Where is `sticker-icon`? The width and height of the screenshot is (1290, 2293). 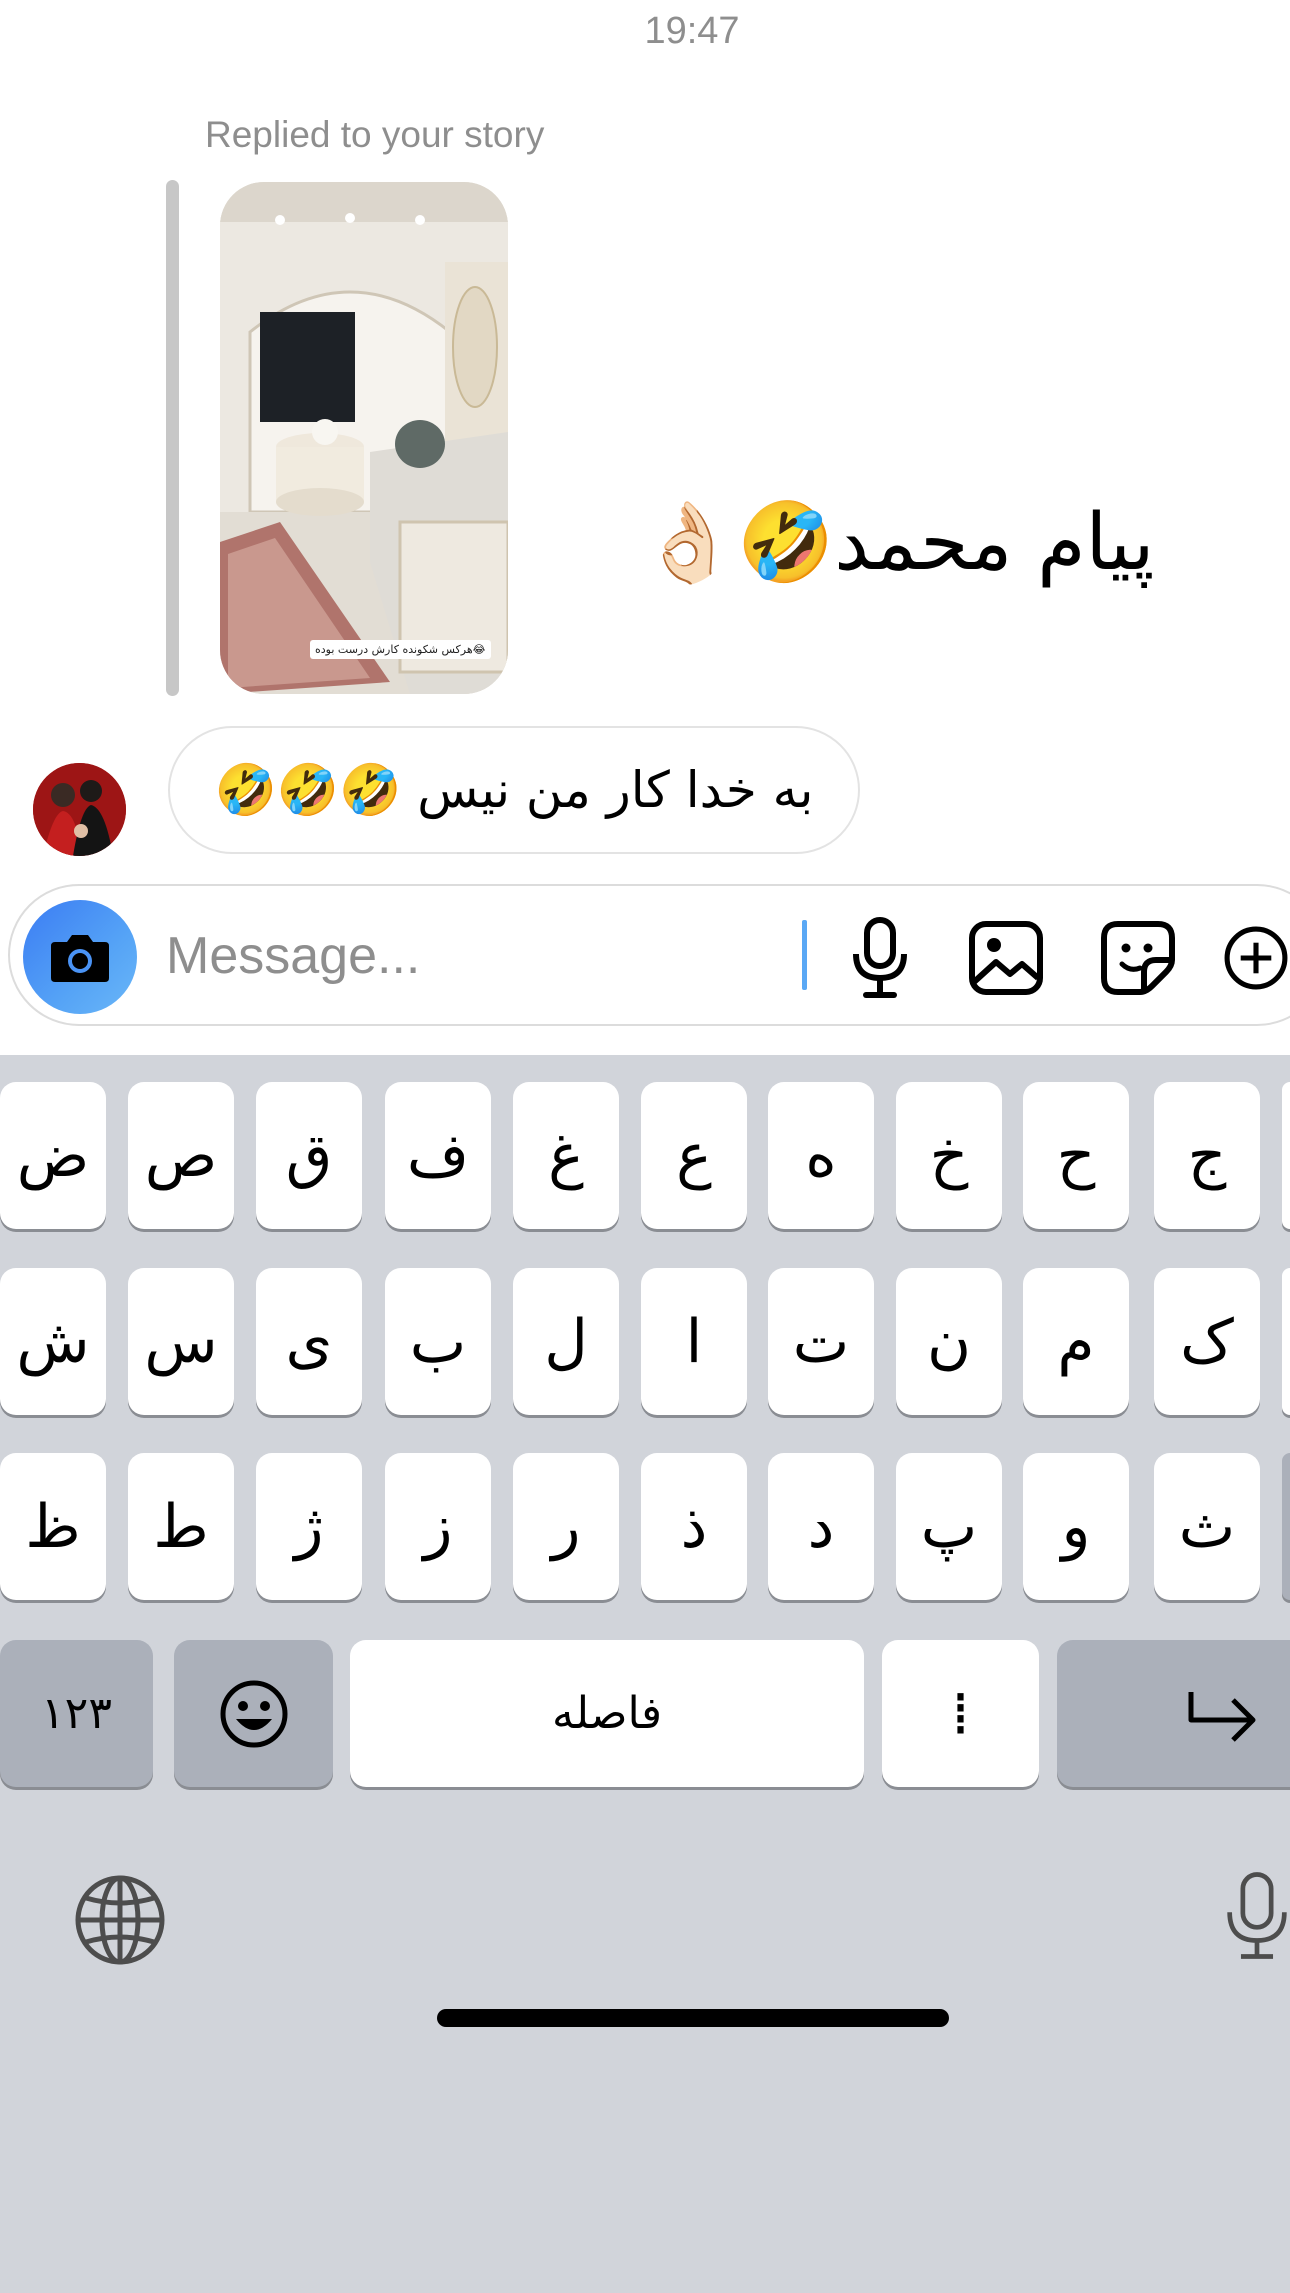
sticker-icon is located at coordinates (1138, 958).